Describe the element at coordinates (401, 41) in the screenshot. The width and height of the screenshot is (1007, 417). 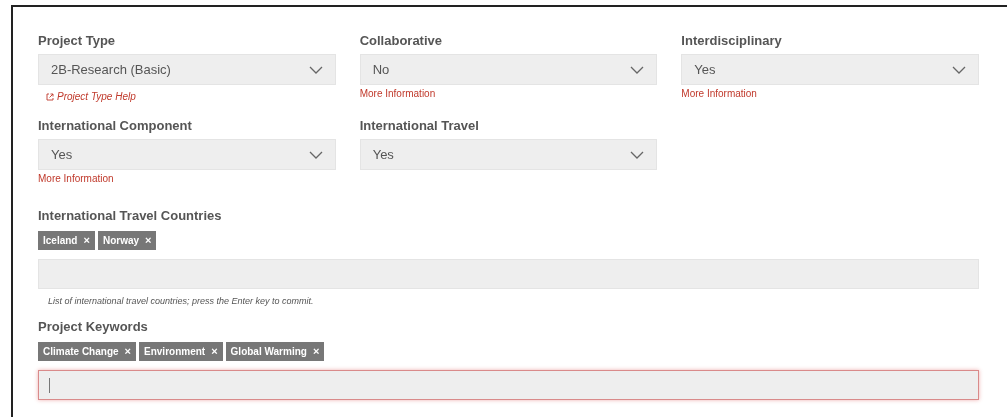
I see `field-label: Collaborative` at that location.